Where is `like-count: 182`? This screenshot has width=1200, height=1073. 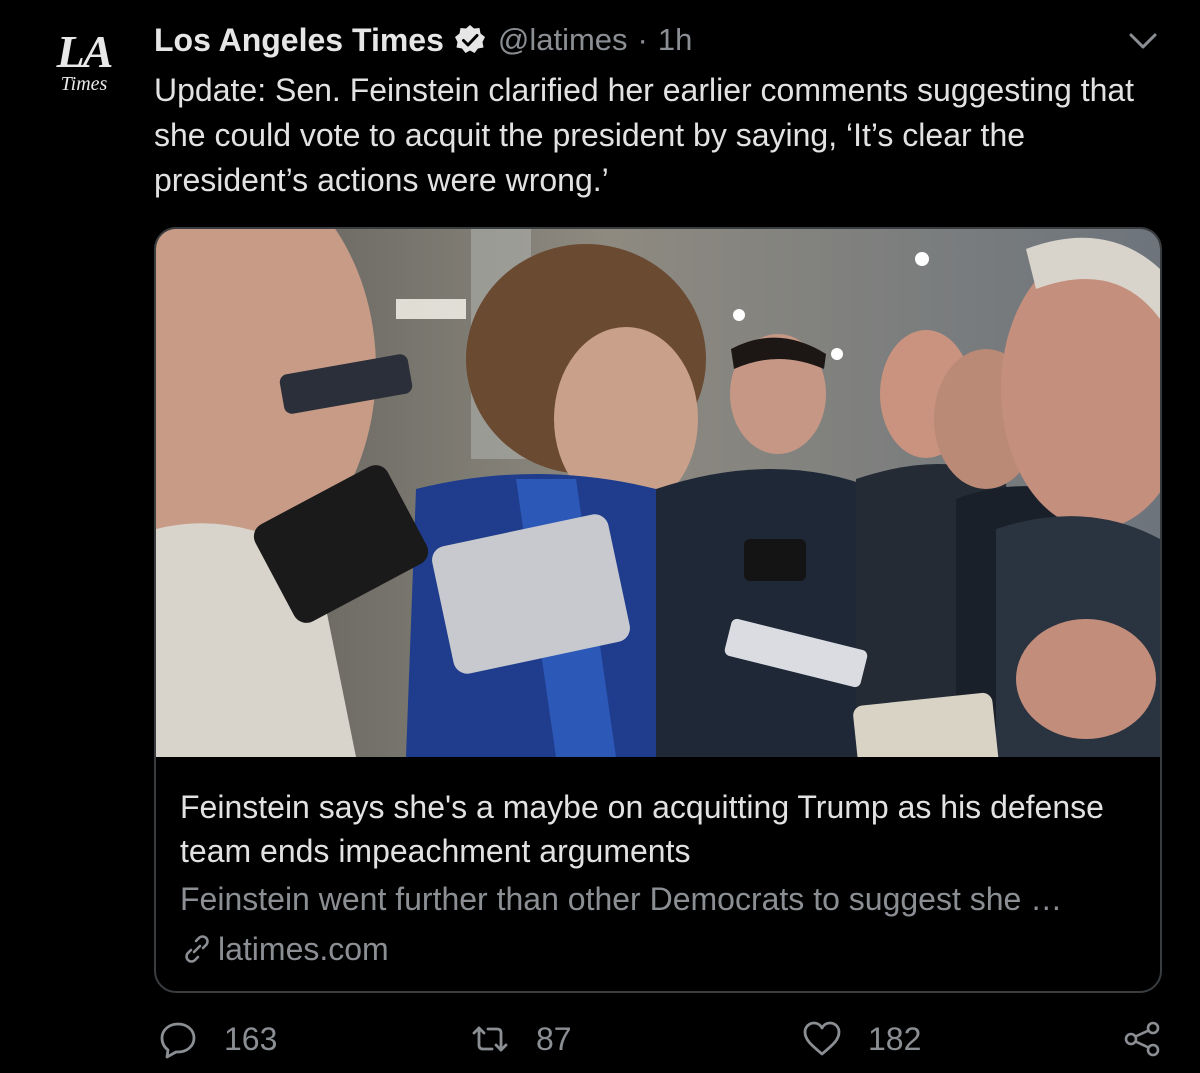
like-count: 182 is located at coordinates (895, 1038).